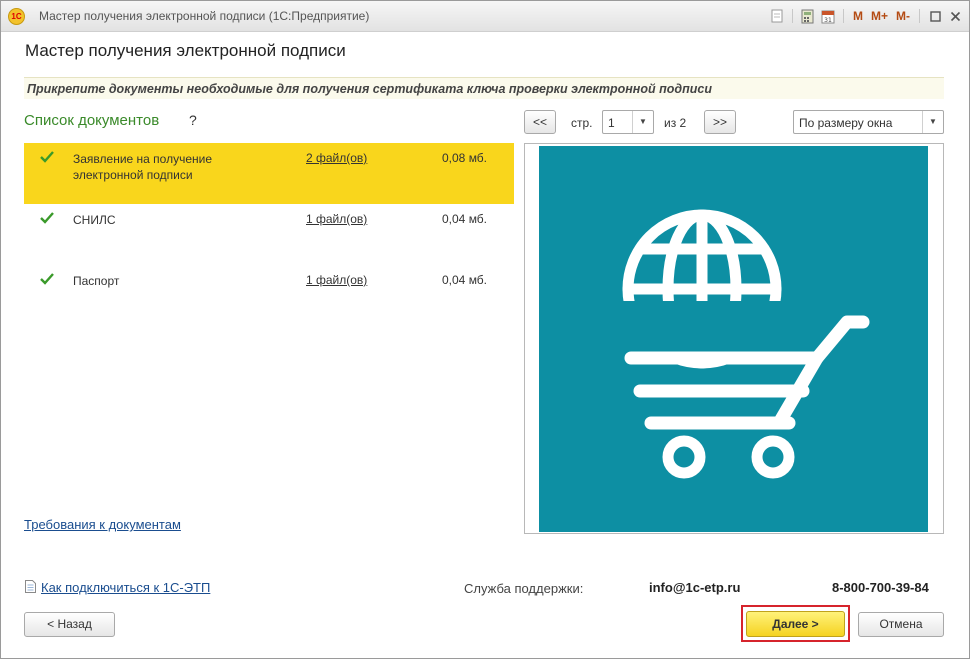 This screenshot has height=661, width=972. What do you see at coordinates (695, 587) in the screenshot?
I see `support-email: info@1c-etp.ru` at bounding box center [695, 587].